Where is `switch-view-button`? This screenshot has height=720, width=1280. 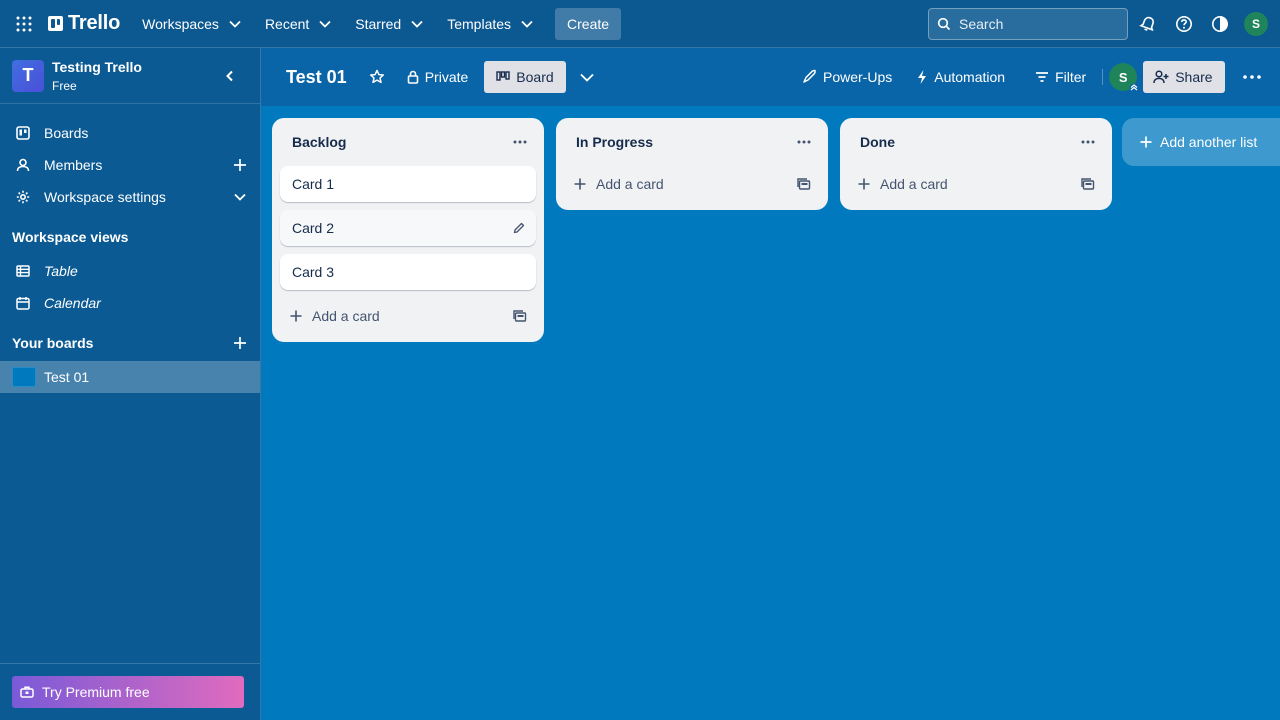
switch-view-button is located at coordinates (587, 77).